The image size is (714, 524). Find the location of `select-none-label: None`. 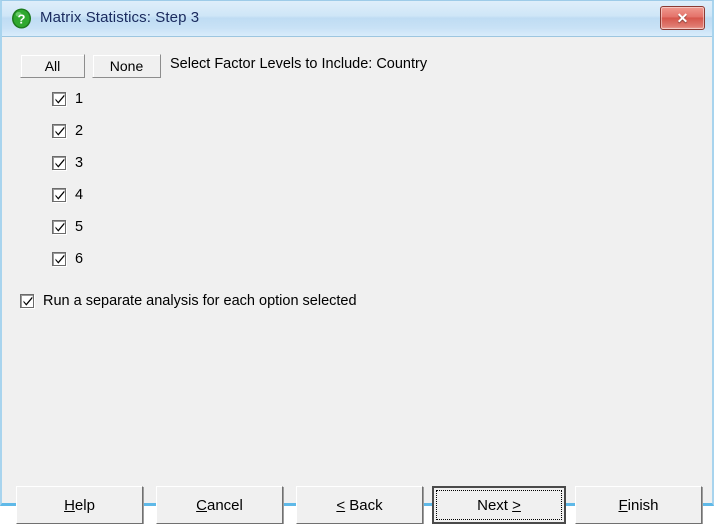

select-none-label: None is located at coordinates (126, 66).